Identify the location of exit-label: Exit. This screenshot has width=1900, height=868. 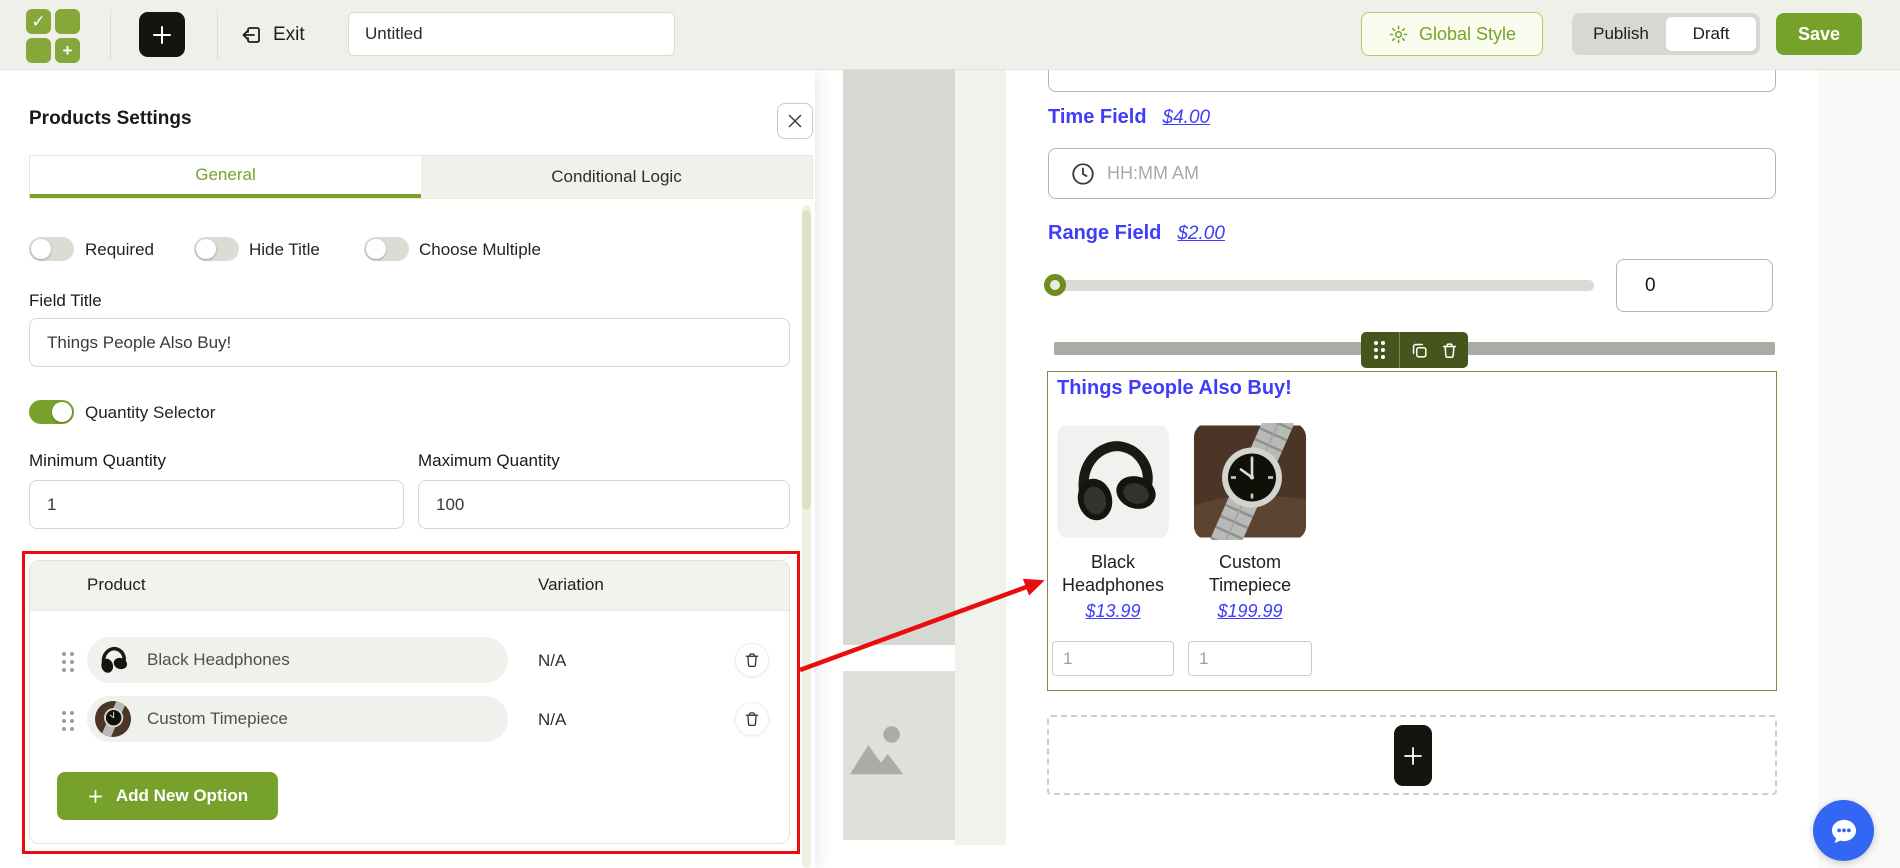
(289, 34).